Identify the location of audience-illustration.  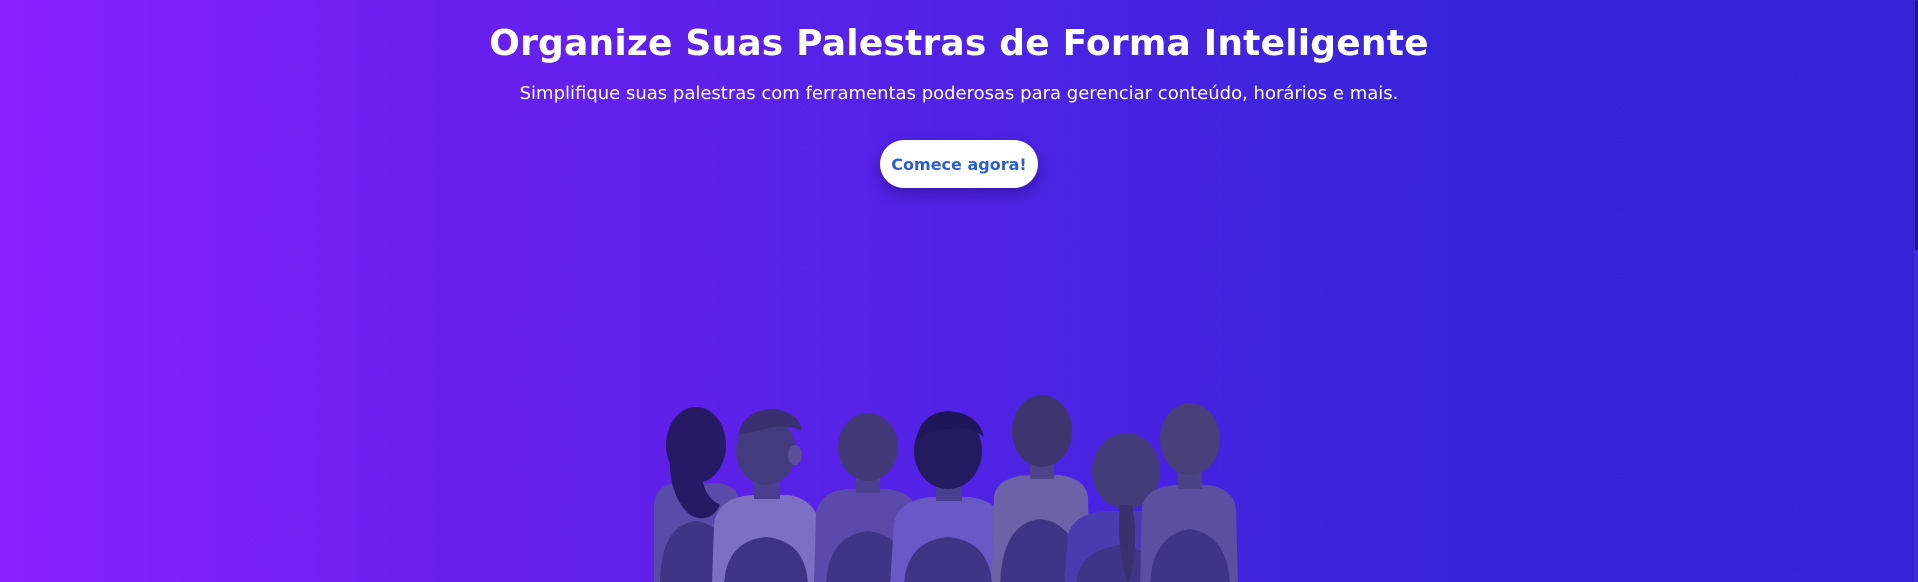
(960, 488).